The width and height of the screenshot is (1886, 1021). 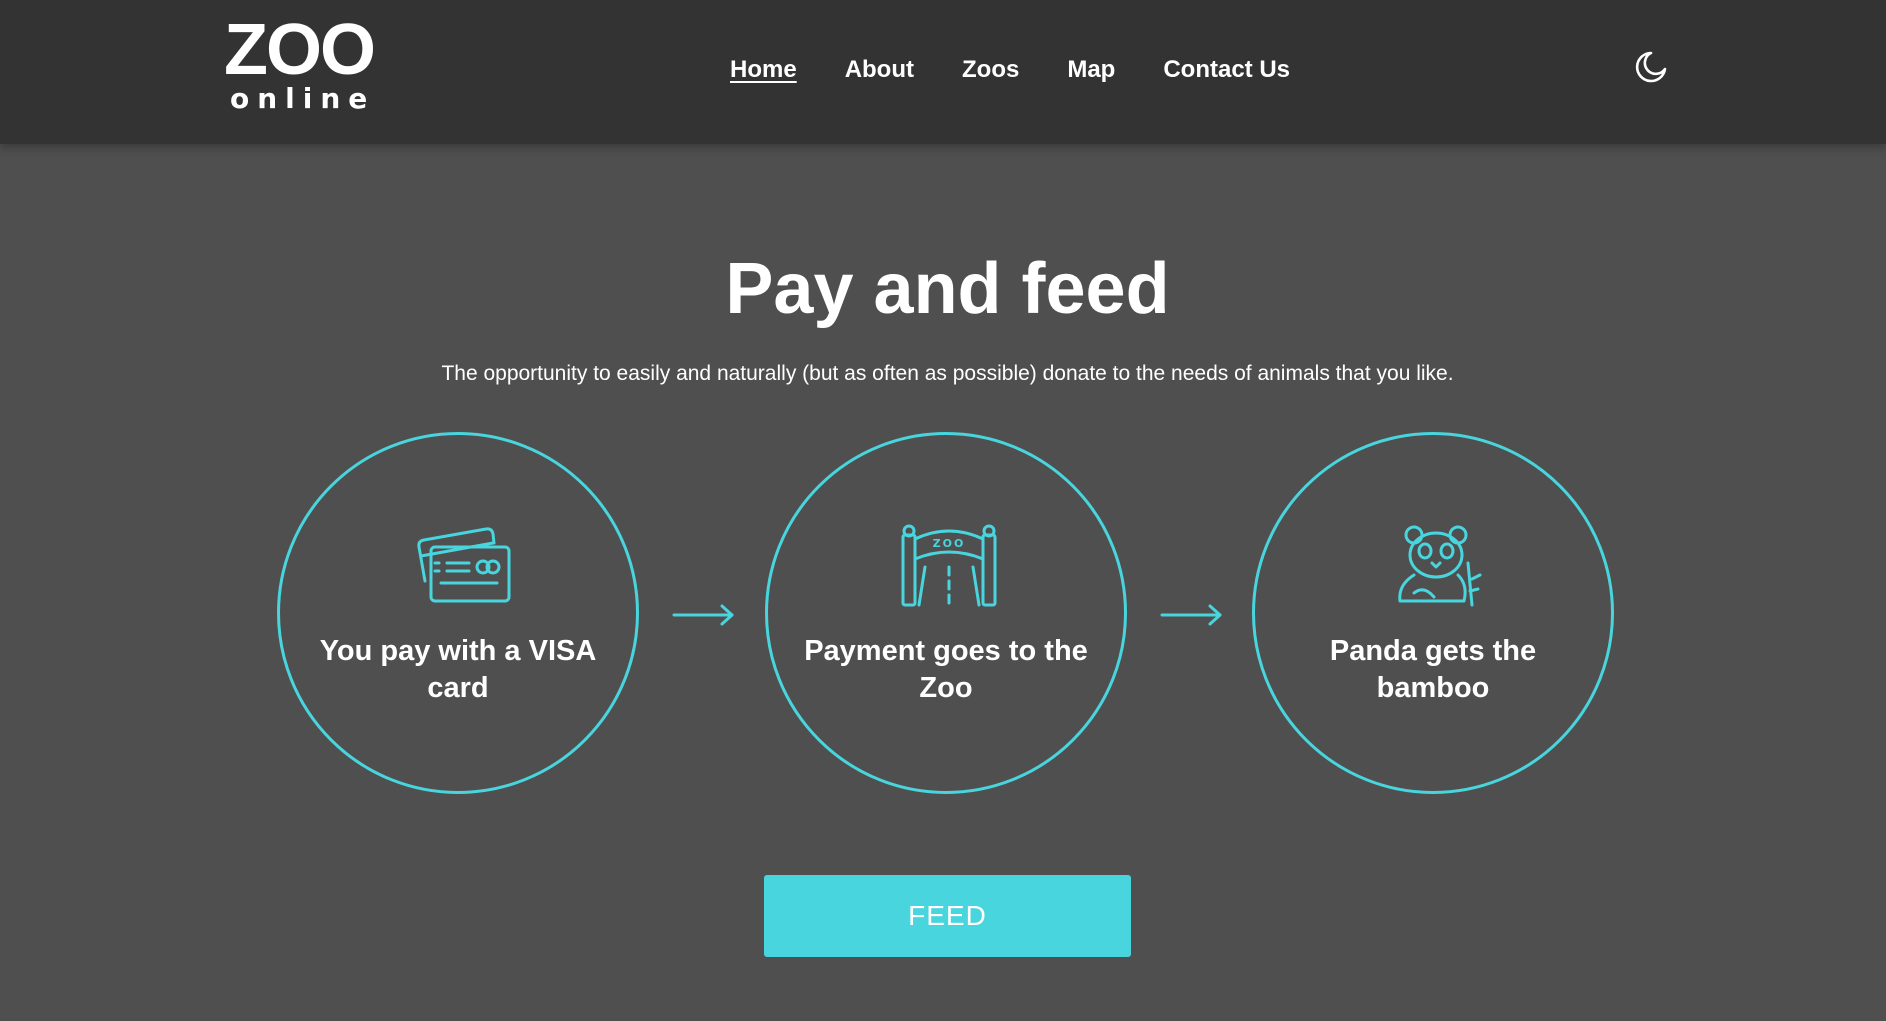 I want to click on step-zoo: ZOO Payment goes to the Zoo, so click(x=946, y=613).